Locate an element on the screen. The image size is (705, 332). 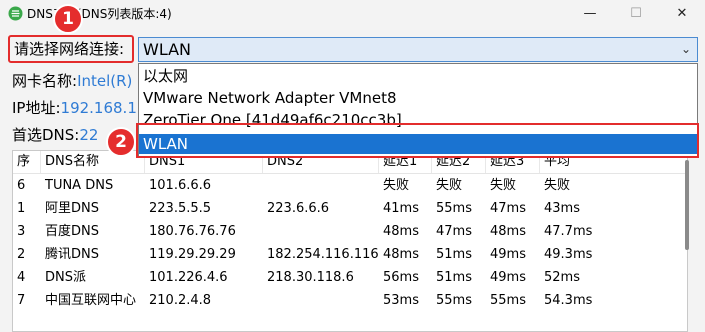
cell-index: 7 is located at coordinates (21, 300).